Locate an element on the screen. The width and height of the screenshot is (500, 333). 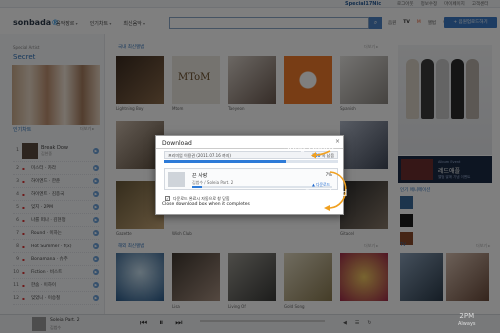
quota-meter is located at coordinates (251, 161).